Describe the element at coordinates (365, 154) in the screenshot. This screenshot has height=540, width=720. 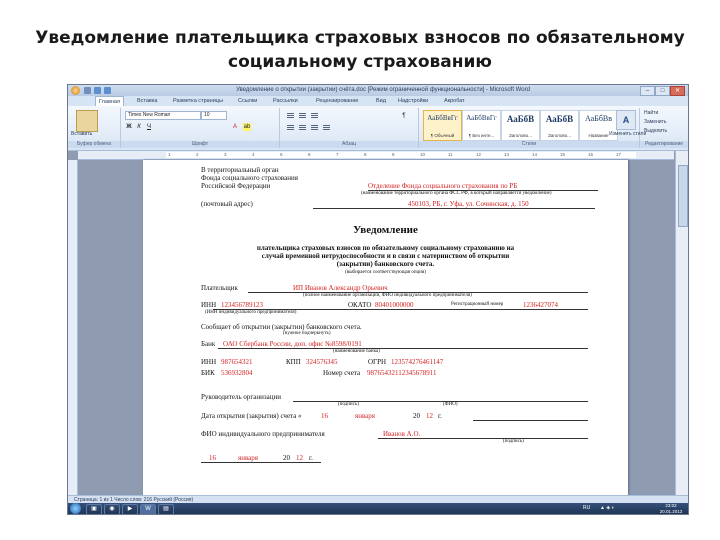
I see `ruler-tick: 8` at that location.